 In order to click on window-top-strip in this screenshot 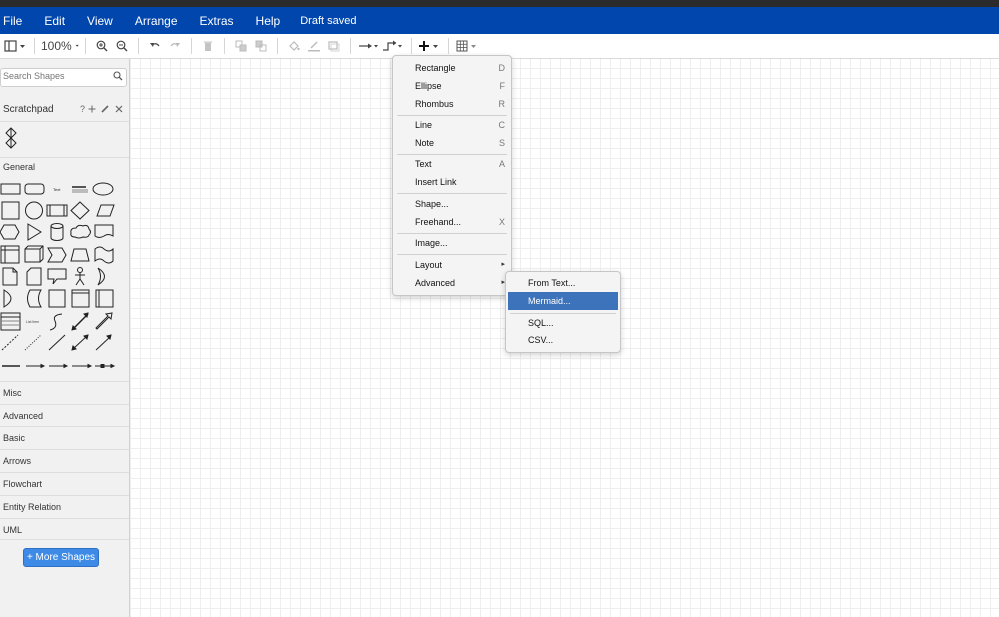, I will do `click(499, 3)`.